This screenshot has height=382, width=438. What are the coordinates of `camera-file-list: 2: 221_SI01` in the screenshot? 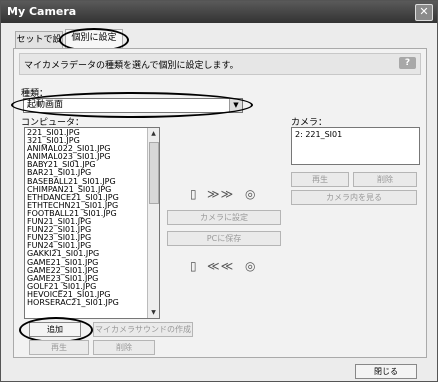 It's located at (355, 146).